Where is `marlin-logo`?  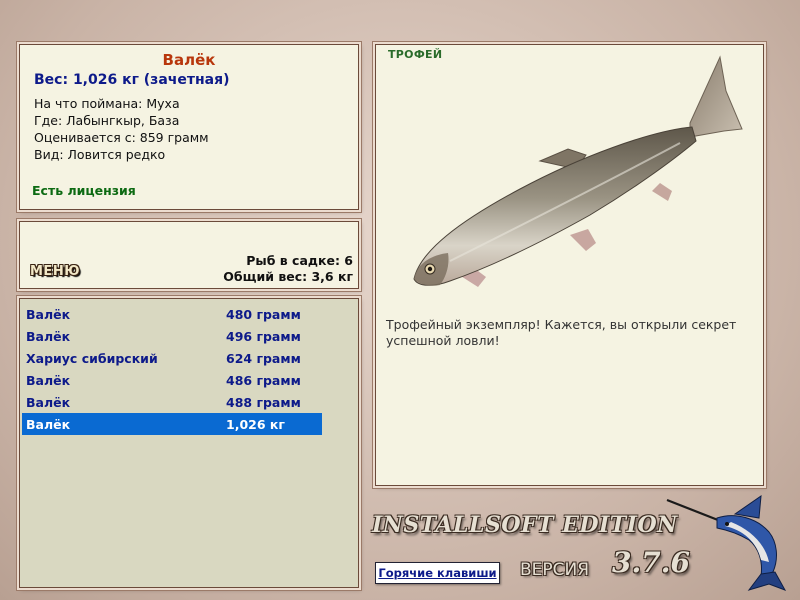 marlin-logo is located at coordinates (726, 542).